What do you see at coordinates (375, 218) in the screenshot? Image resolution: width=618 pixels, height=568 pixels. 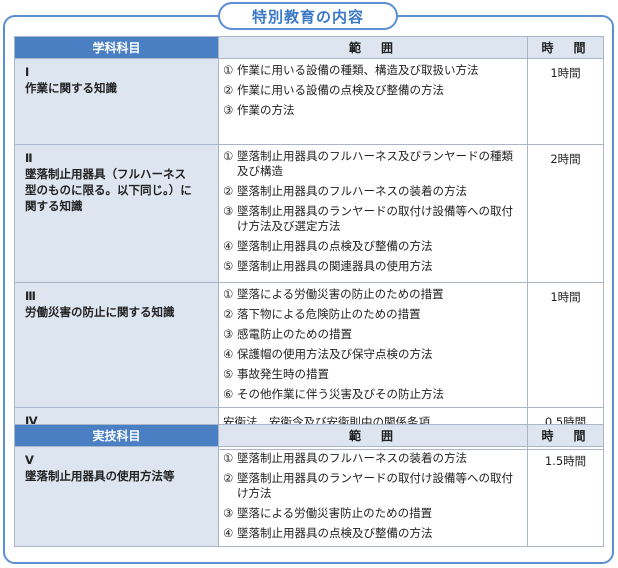 I see `item-text: 墜落制止用器具のランヤードの取付け設備等への取付け方法及び選定方法` at bounding box center [375, 218].